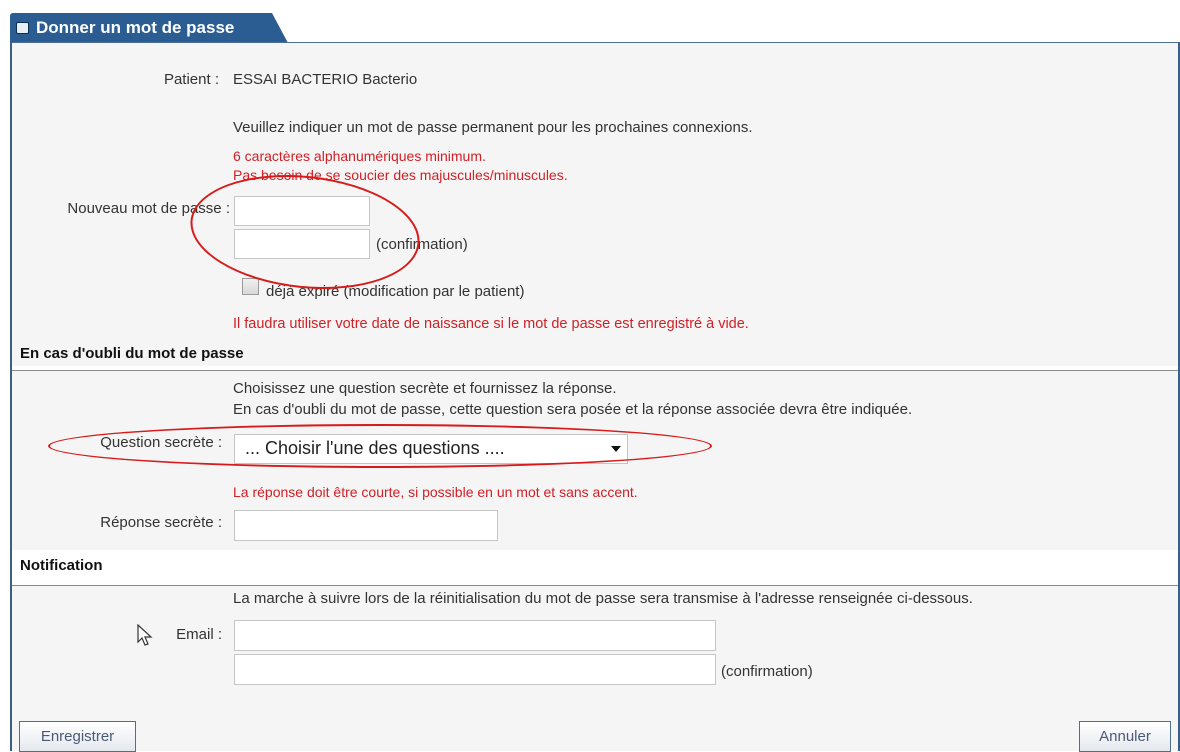 This screenshot has height=752, width=1180. What do you see at coordinates (161, 522) in the screenshot?
I see `secret-answer-label: Réponse secrète :` at bounding box center [161, 522].